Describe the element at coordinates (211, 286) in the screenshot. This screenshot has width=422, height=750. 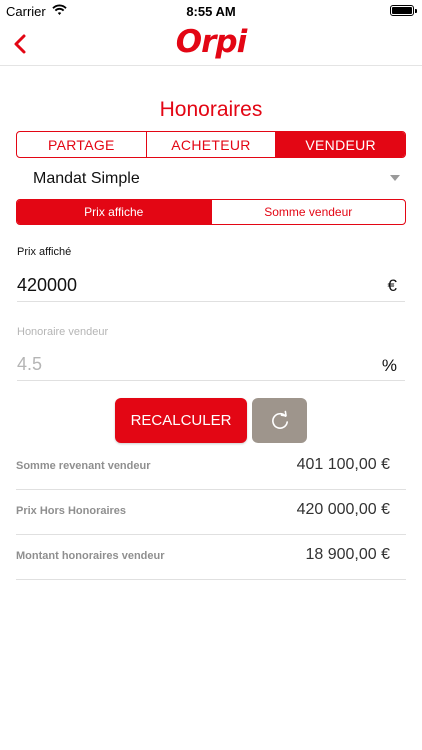
I see `prix-affiche-input` at that location.